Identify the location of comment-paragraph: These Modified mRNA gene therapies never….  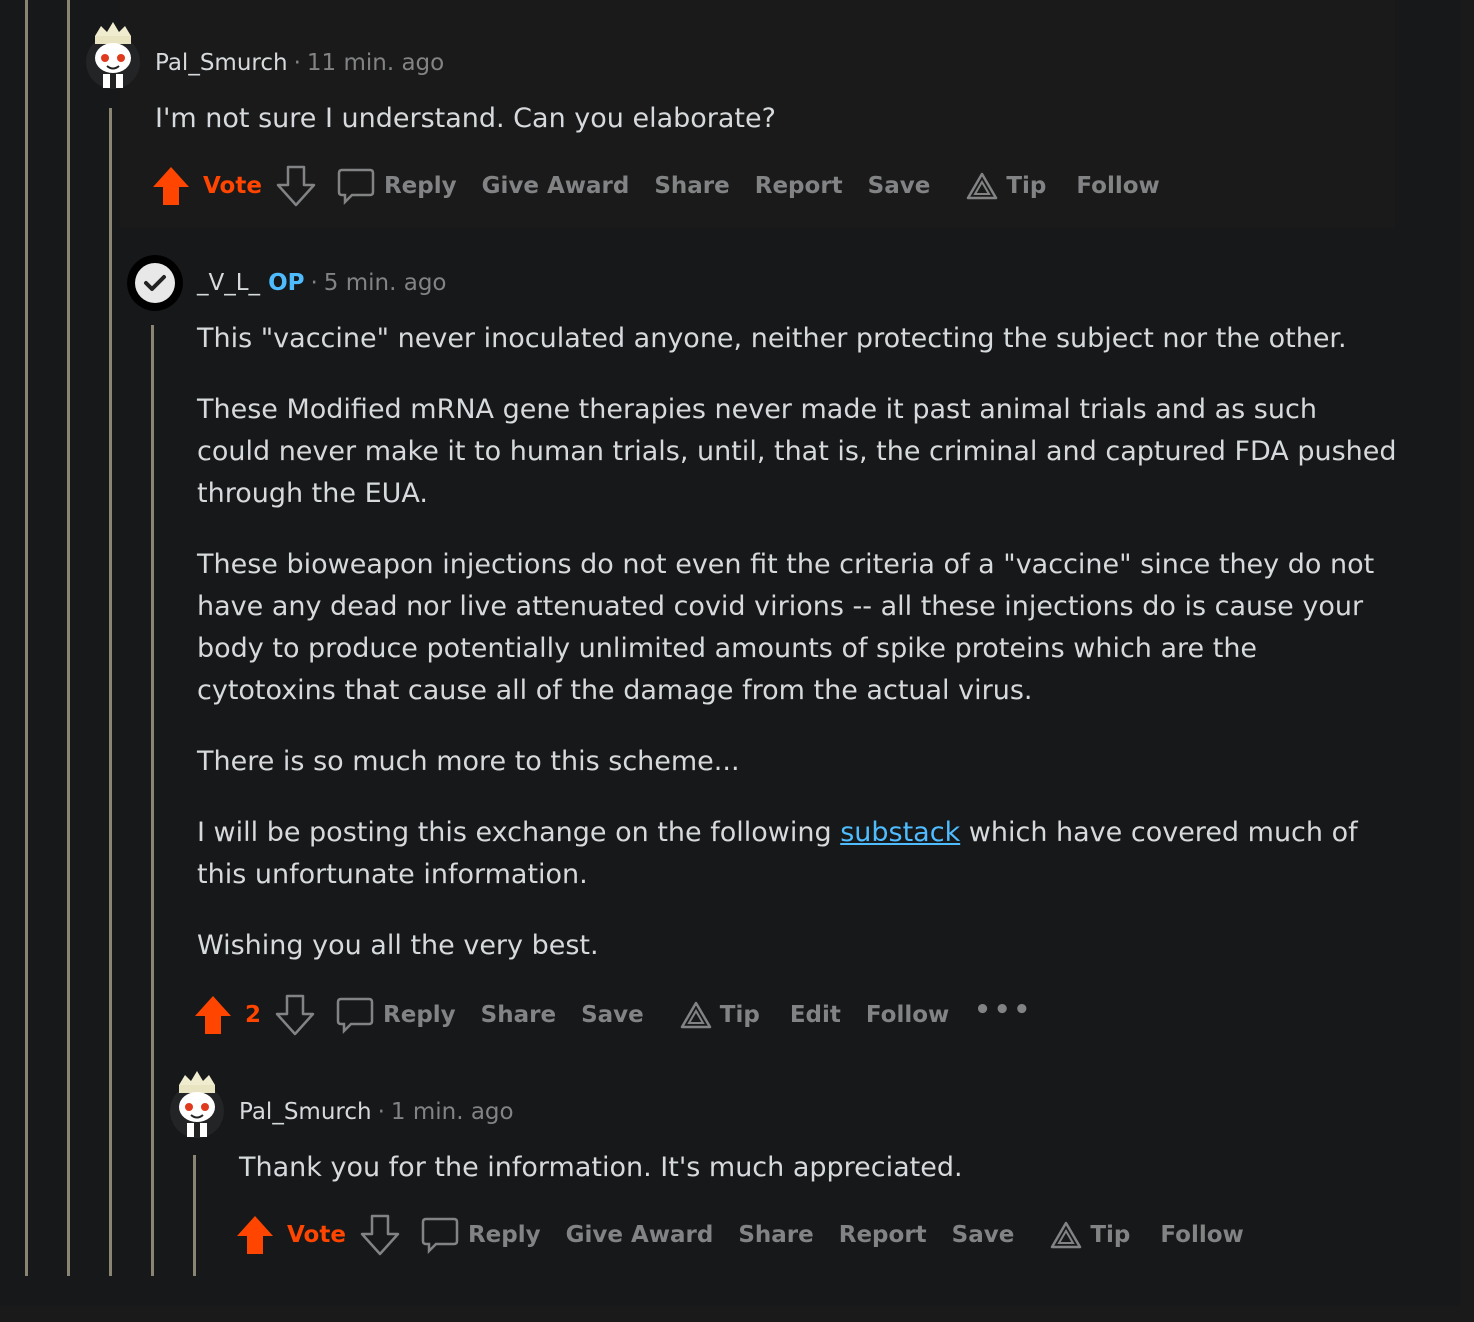
(797, 451).